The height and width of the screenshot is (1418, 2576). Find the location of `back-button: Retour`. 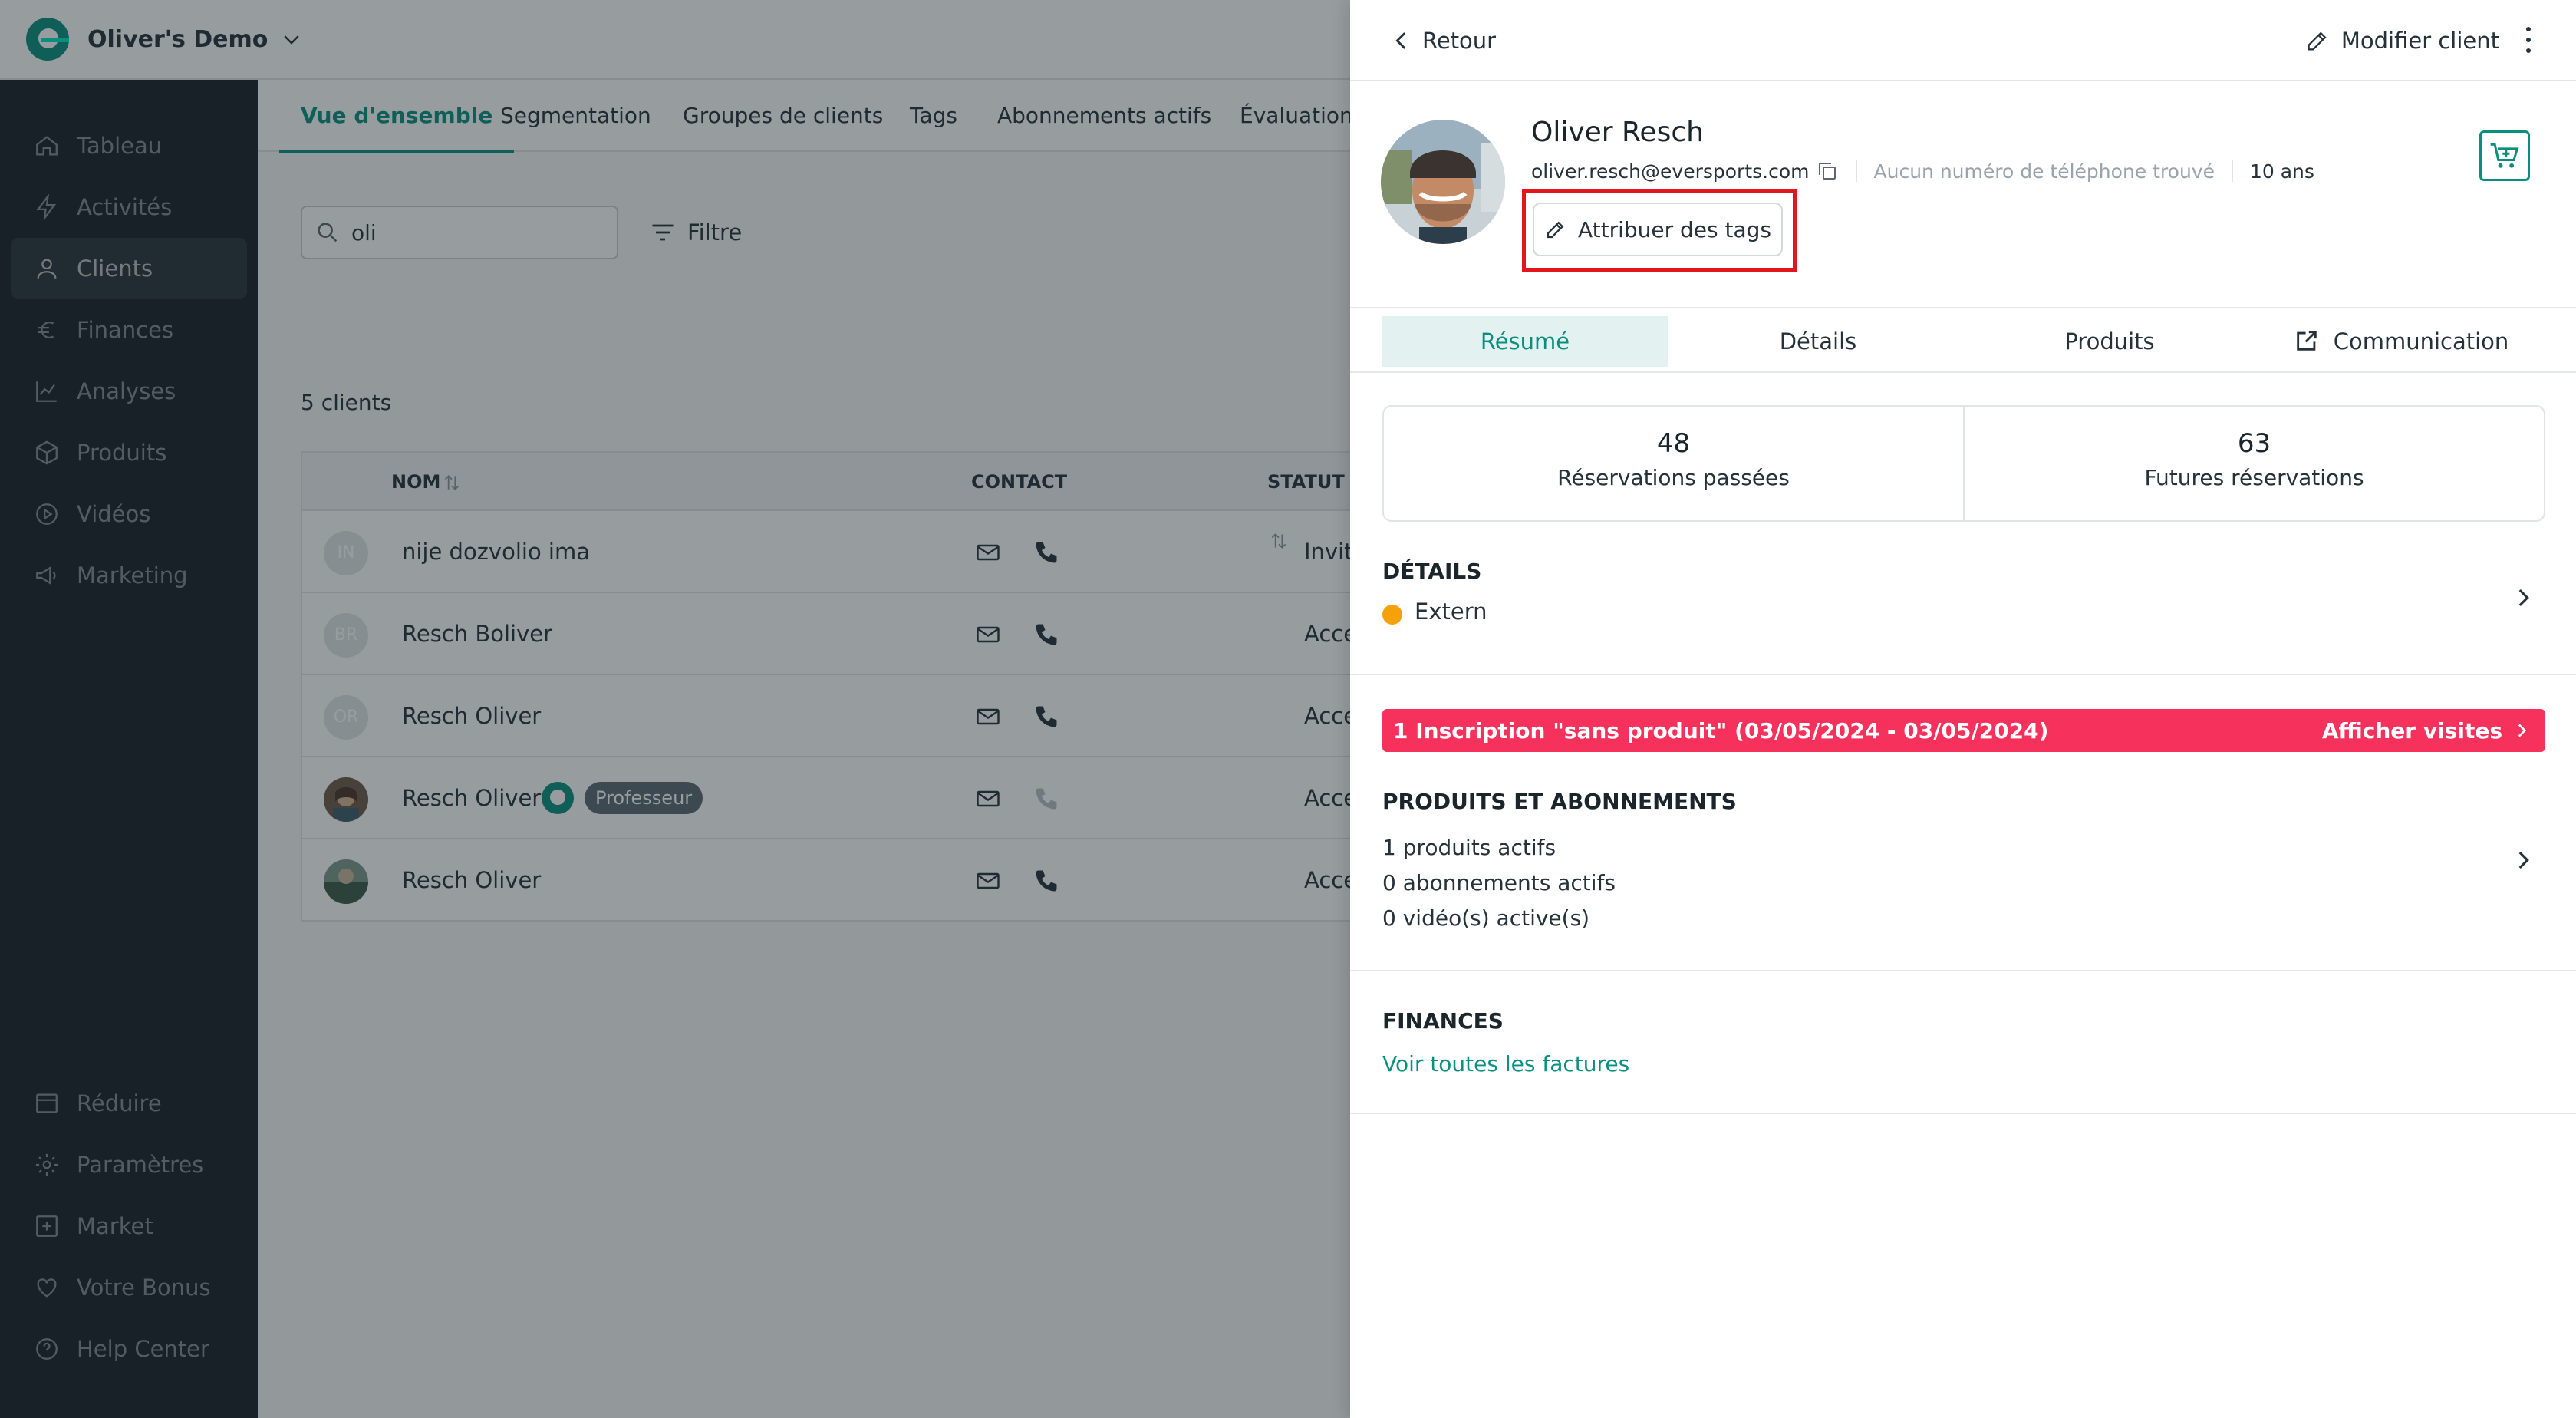

back-button: Retour is located at coordinates (1442, 40).